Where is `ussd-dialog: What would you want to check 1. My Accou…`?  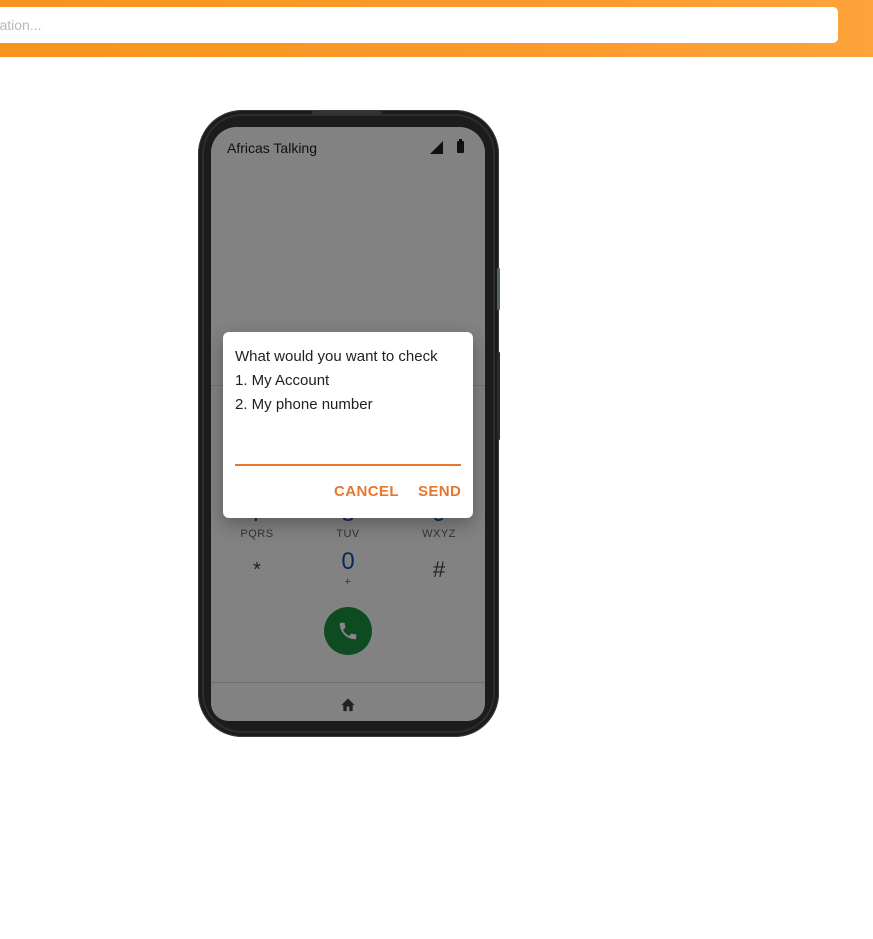 ussd-dialog: What would you want to check 1. My Accou… is located at coordinates (348, 425).